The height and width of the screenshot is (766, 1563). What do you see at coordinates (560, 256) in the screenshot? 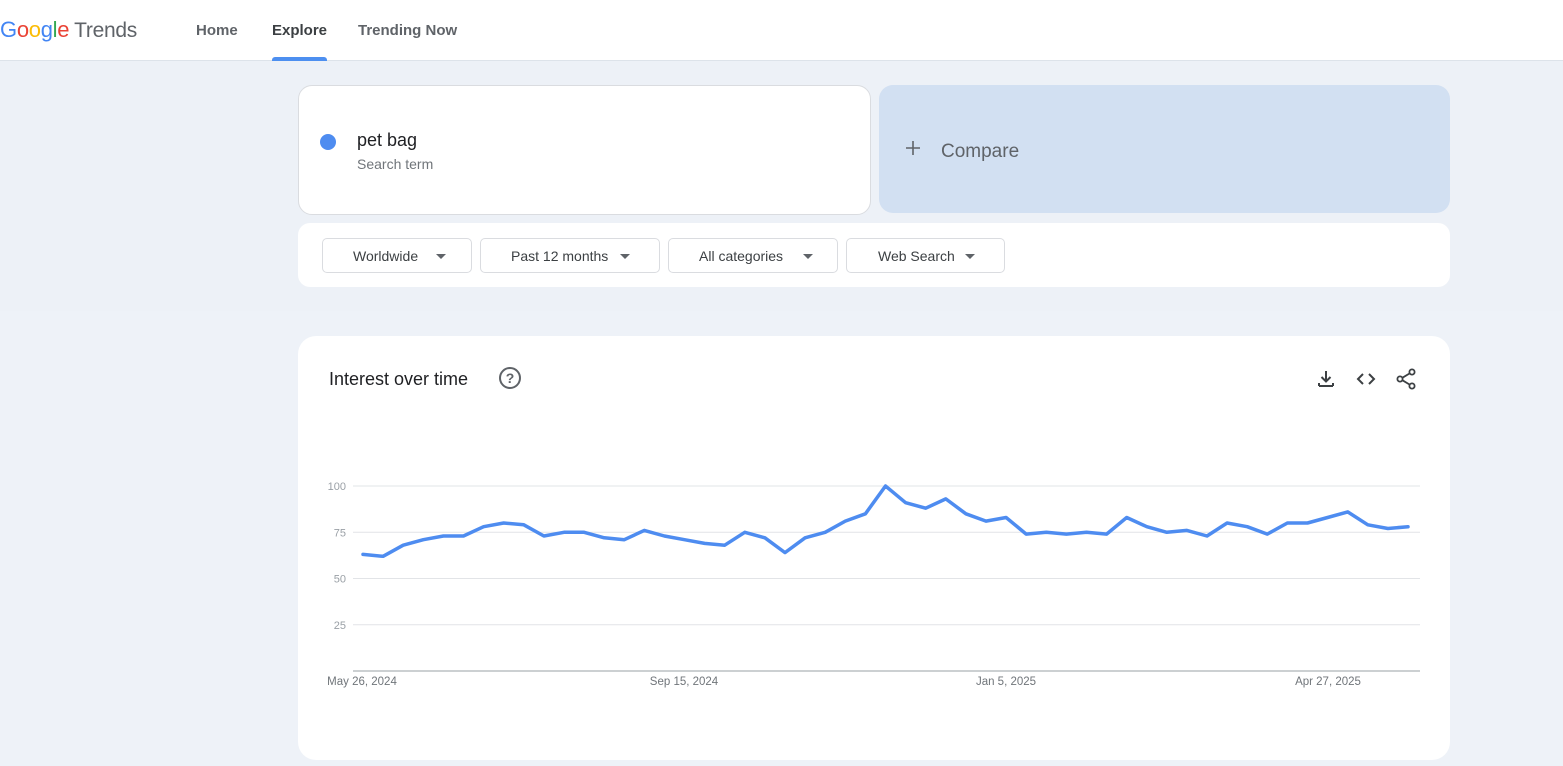
I see `filter-label: Past 12 months` at bounding box center [560, 256].